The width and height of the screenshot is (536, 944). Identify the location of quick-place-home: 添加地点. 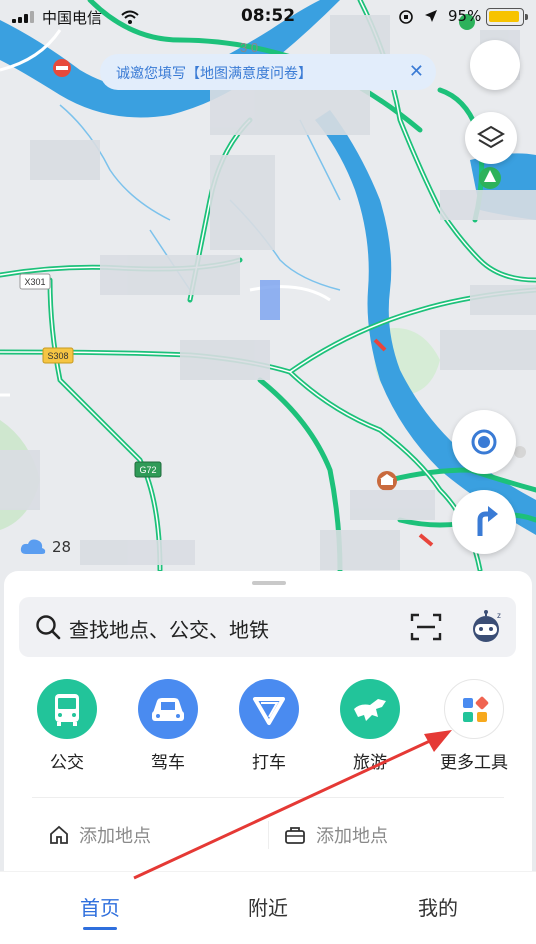
(100, 835).